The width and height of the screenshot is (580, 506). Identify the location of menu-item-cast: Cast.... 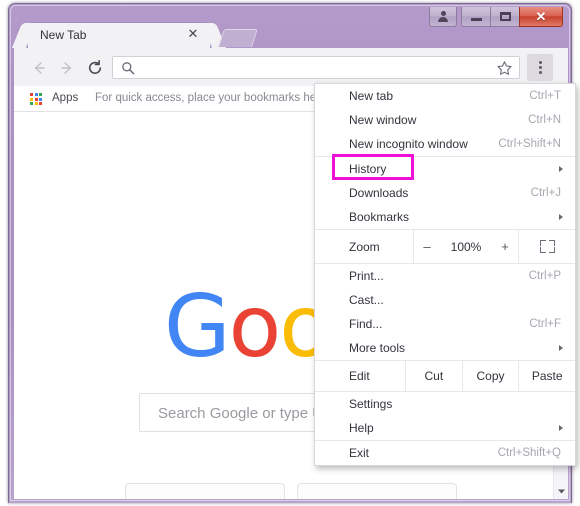
(445, 300).